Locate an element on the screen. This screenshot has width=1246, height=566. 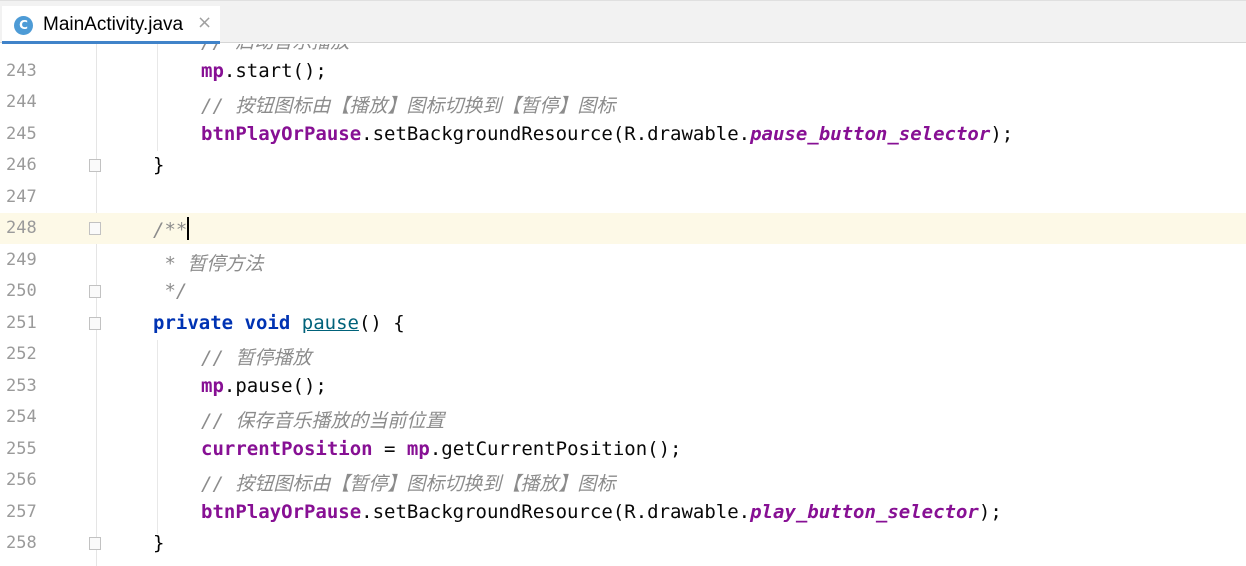
line-number: 249 is located at coordinates (21, 260).